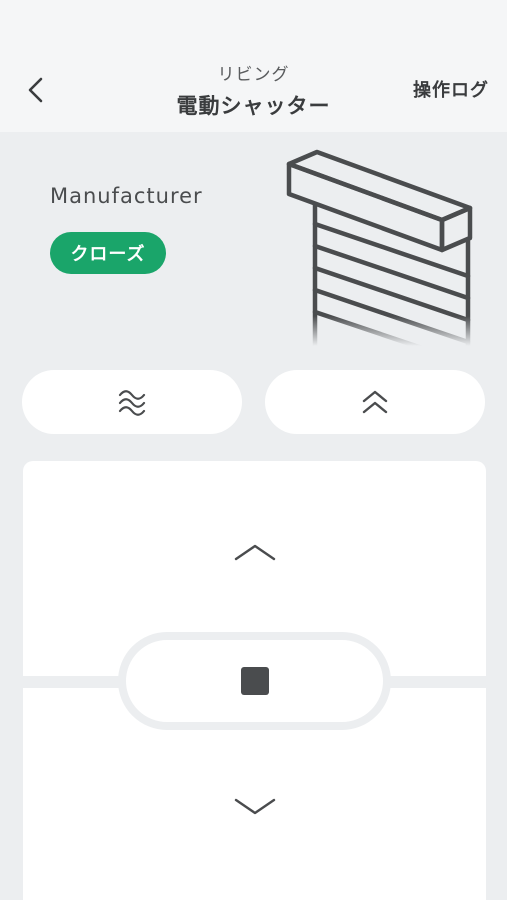 The height and width of the screenshot is (900, 507). Describe the element at coordinates (108, 253) in the screenshot. I see `status-badge: クローズ` at that location.